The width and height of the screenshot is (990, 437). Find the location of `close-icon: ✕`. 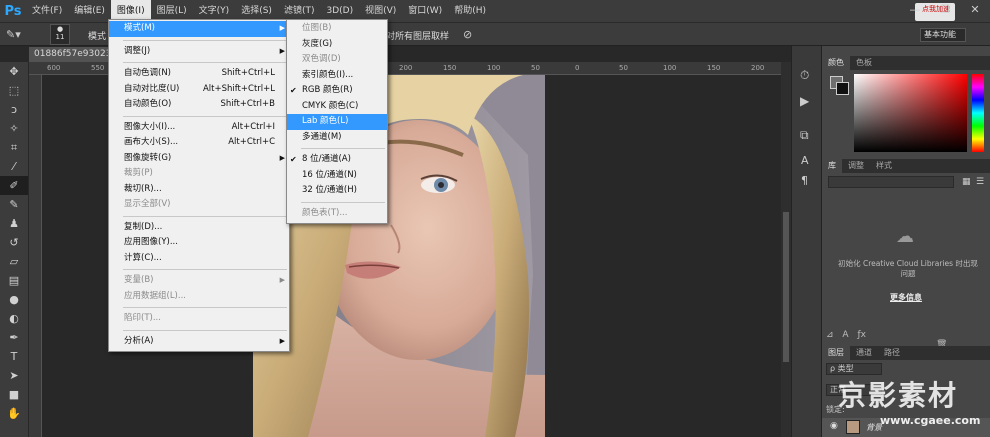

close-icon: ✕ is located at coordinates (975, 10).